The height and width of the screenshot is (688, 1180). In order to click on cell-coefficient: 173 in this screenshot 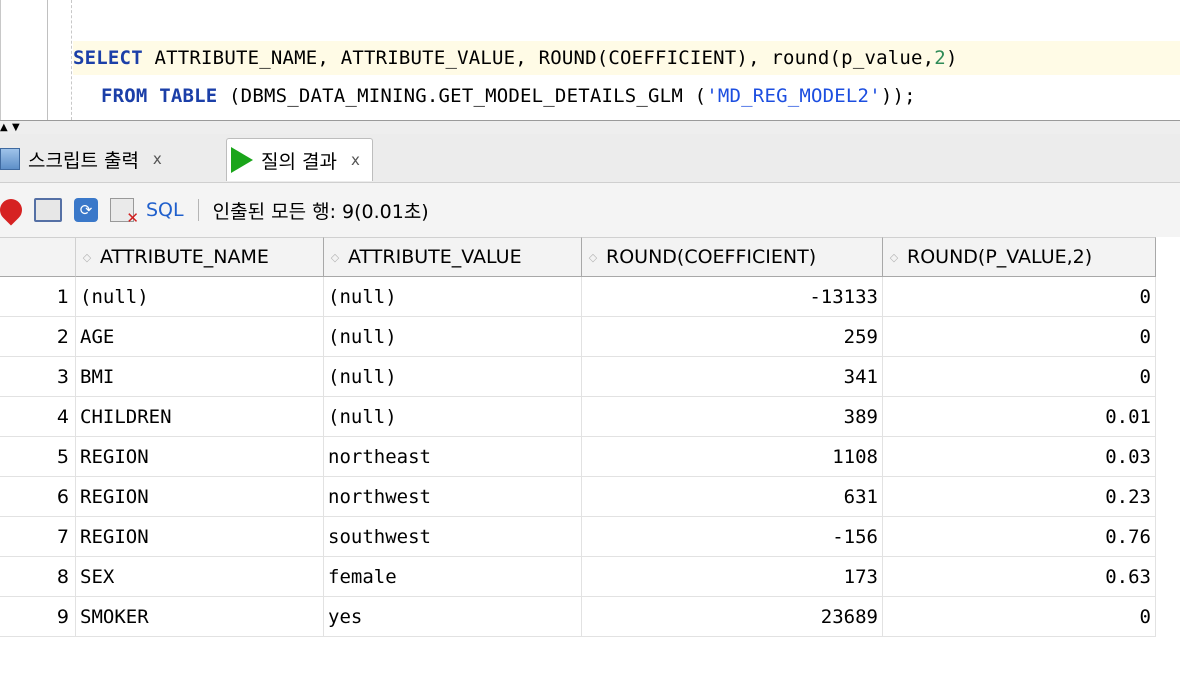, I will do `click(732, 577)`.